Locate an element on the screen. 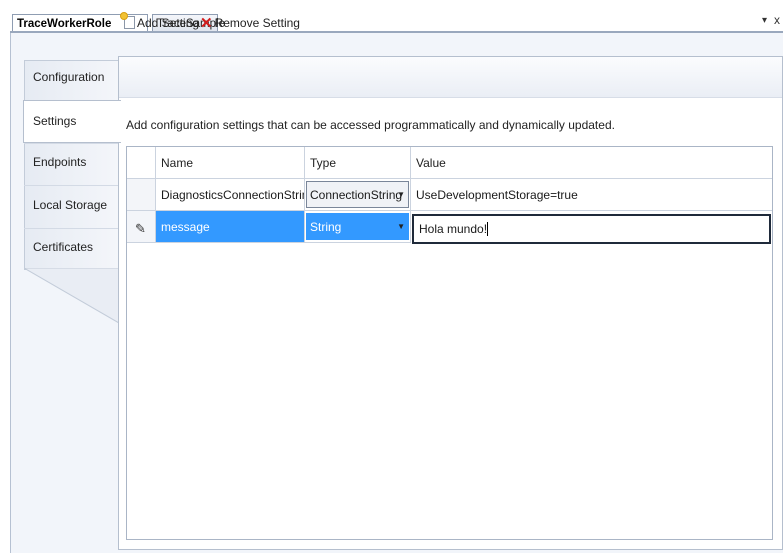 The image size is (783, 560). remove-setting-button: ✕ Remove Setting is located at coordinates (250, 23).